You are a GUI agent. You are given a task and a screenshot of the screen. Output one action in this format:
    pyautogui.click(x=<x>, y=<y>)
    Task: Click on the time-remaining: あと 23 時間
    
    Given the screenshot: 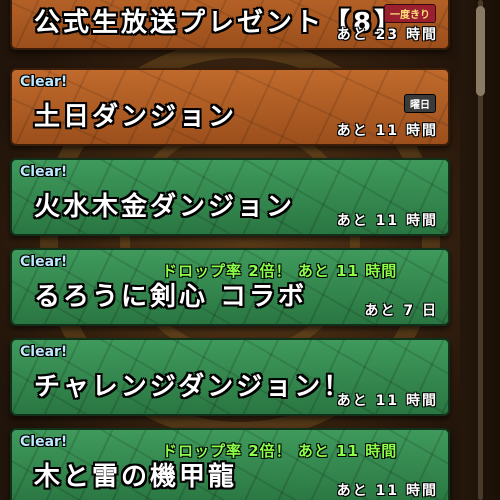 What is the action you would take?
    pyautogui.click(x=387, y=35)
    